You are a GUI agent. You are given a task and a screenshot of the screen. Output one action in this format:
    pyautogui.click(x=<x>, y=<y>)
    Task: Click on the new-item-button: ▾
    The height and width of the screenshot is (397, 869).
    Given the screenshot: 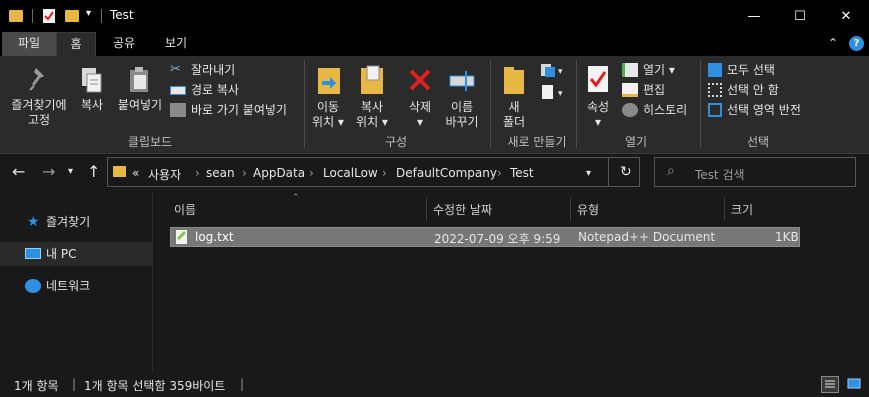 What is the action you would take?
    pyautogui.click(x=553, y=72)
    